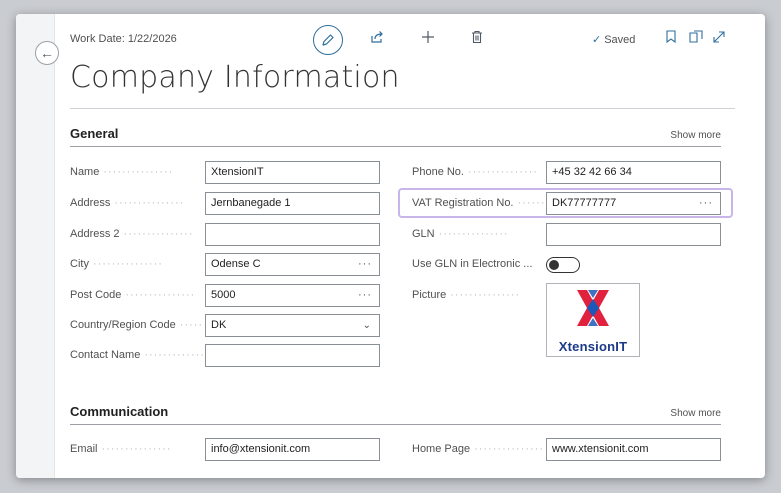  What do you see at coordinates (366, 325) in the screenshot?
I see `chevron-down-icon: ⌄` at bounding box center [366, 325].